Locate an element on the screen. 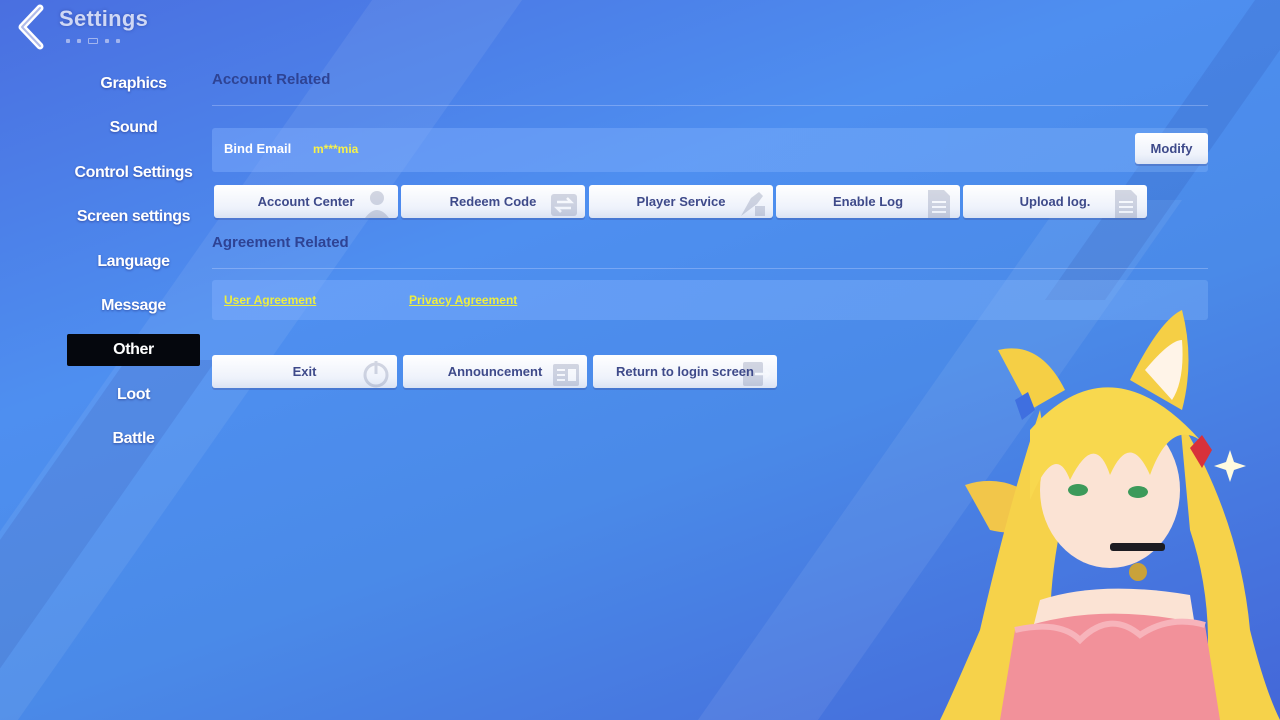 The height and width of the screenshot is (720, 1280). return-to-login-label: Return to login screen is located at coordinates (685, 371).